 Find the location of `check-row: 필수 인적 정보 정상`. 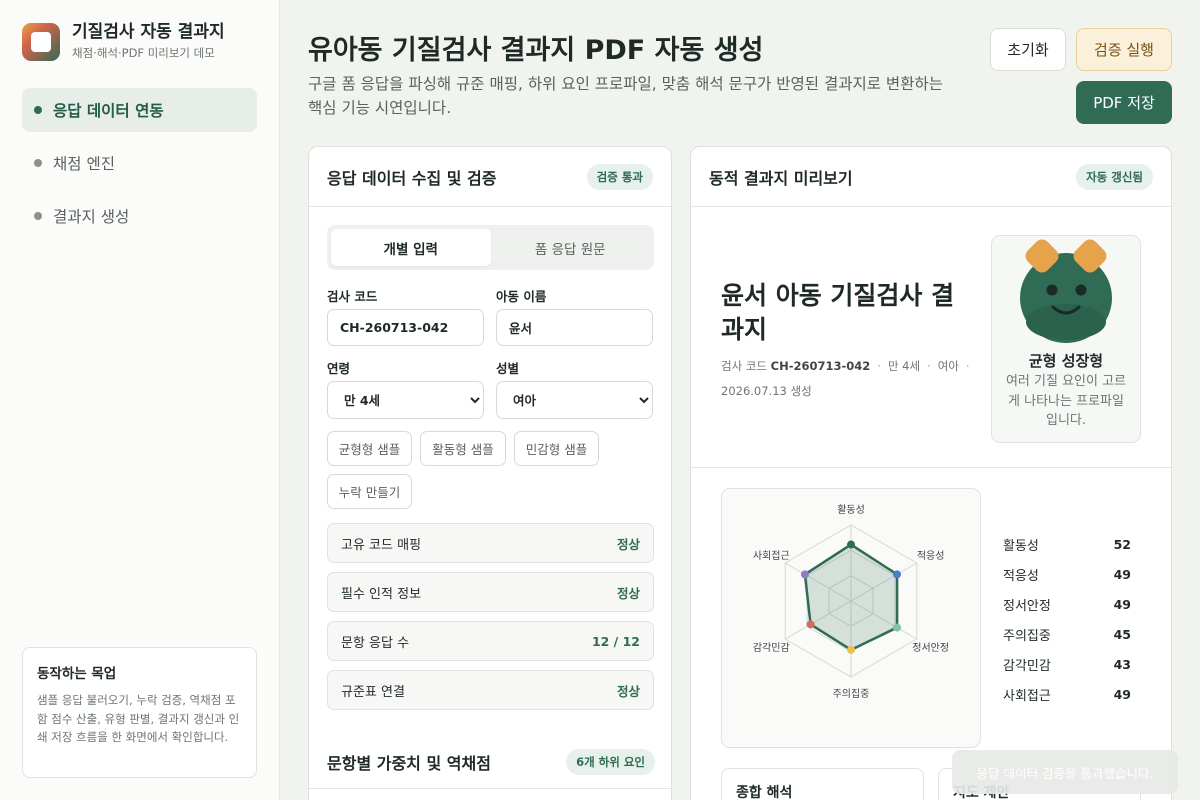

check-row: 필수 인적 정보 정상 is located at coordinates (490, 592).